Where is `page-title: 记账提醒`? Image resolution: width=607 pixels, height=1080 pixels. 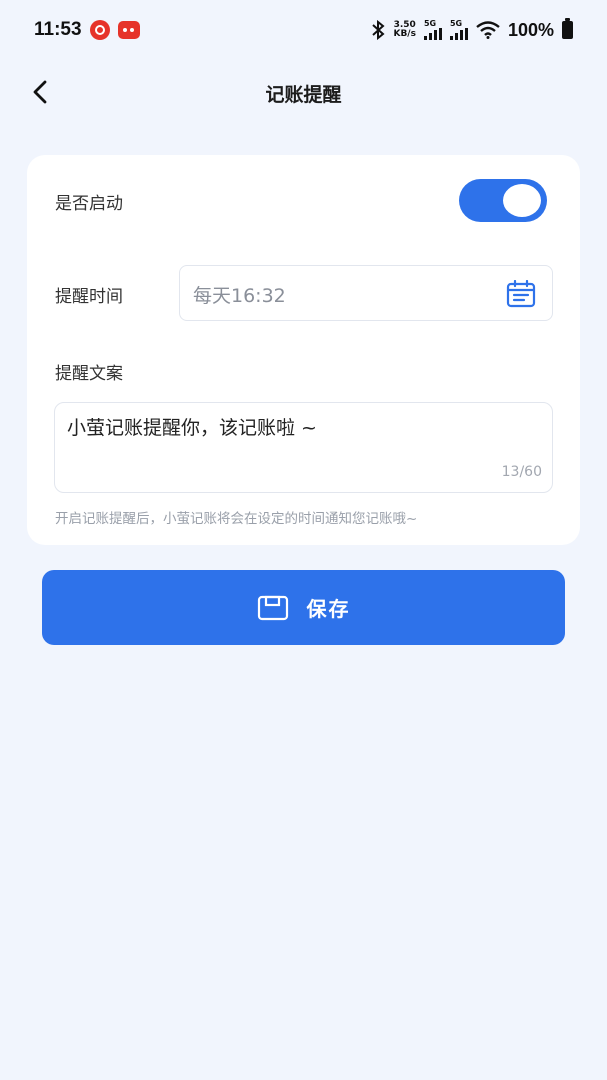 page-title: 记账提醒 is located at coordinates (303, 95).